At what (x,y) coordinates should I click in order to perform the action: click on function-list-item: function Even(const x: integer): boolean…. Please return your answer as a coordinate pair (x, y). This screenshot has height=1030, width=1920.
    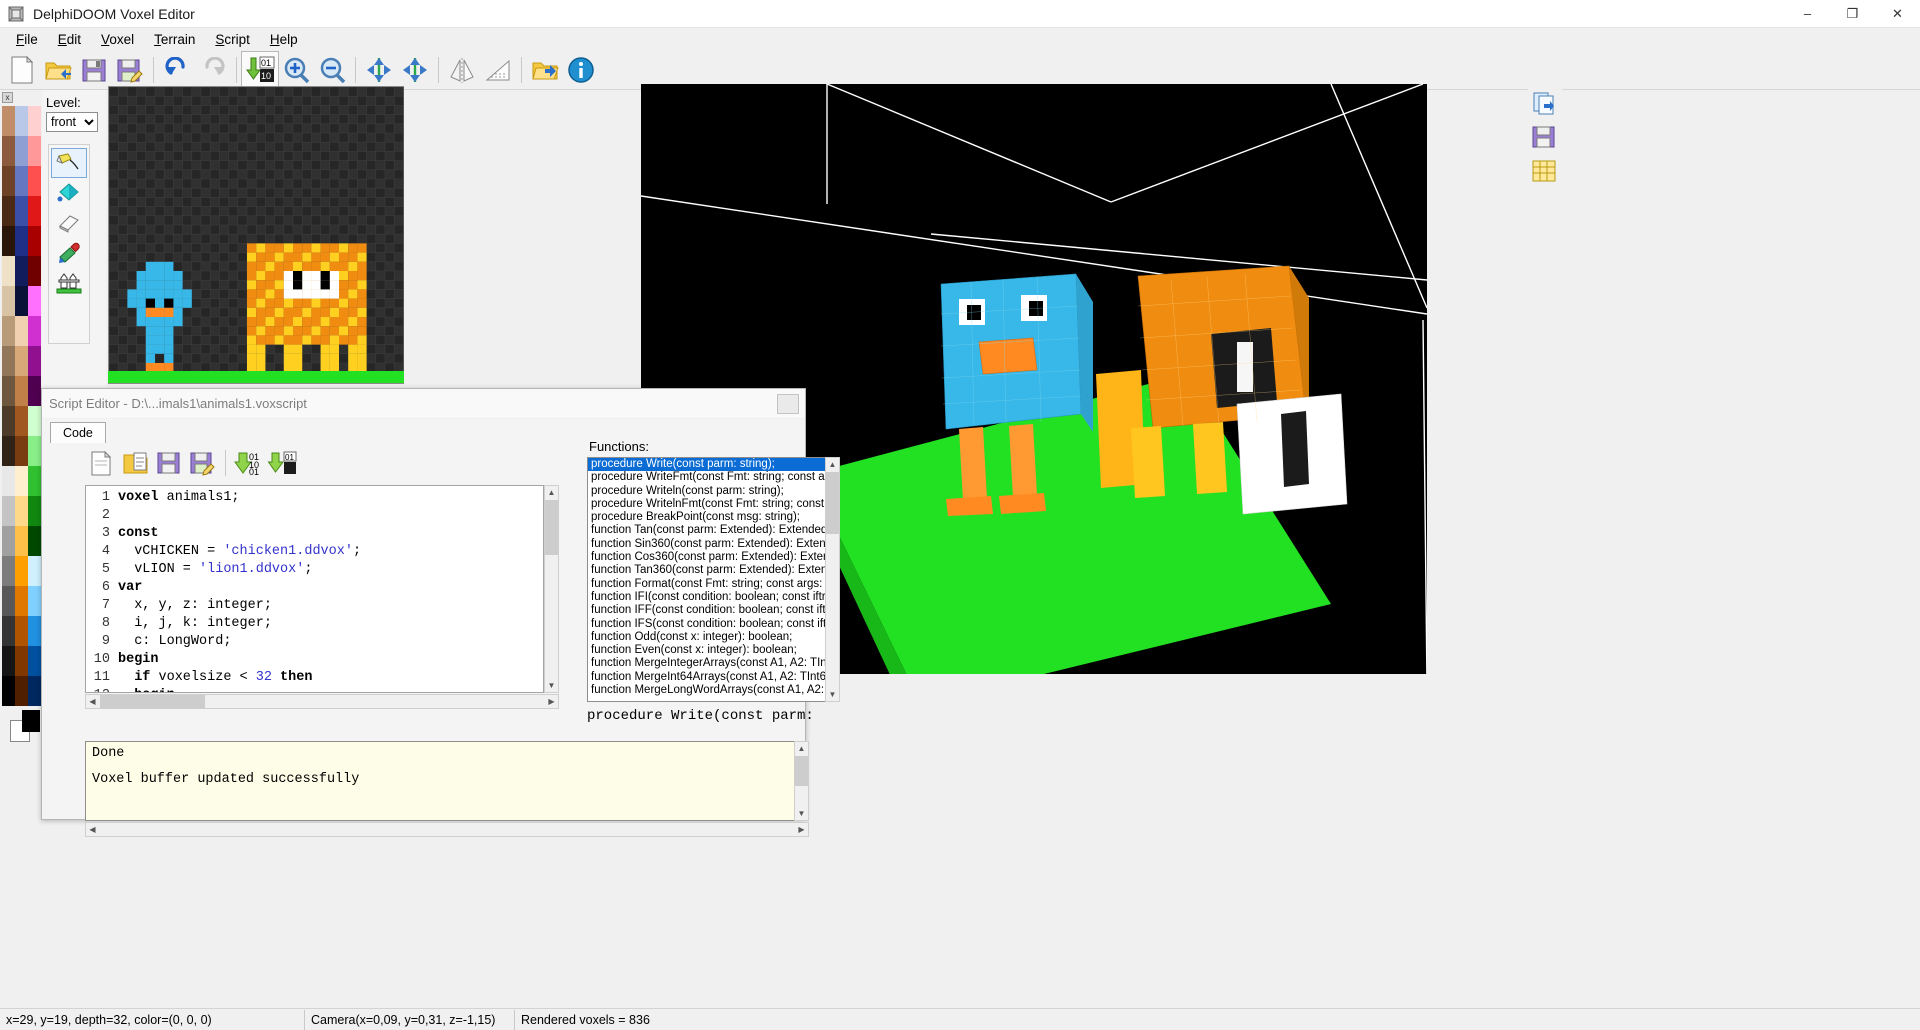
    Looking at the image, I should click on (713, 650).